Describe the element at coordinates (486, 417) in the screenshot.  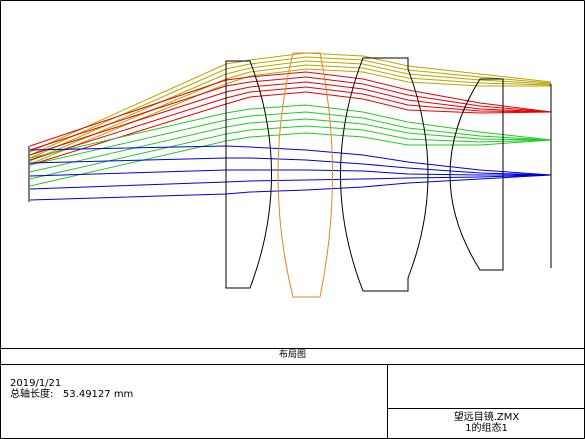
I see `file-name: 望远目镜.ZMX` at that location.